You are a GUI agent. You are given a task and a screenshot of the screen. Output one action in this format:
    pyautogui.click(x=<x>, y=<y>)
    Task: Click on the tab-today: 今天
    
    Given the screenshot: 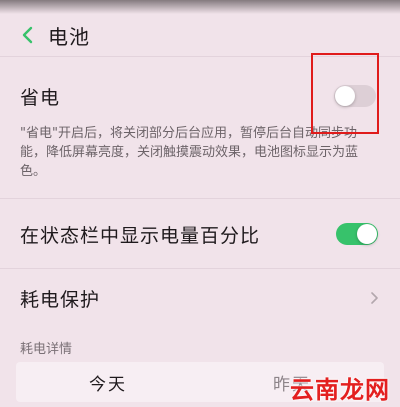 What is the action you would take?
    pyautogui.click(x=108, y=382)
    